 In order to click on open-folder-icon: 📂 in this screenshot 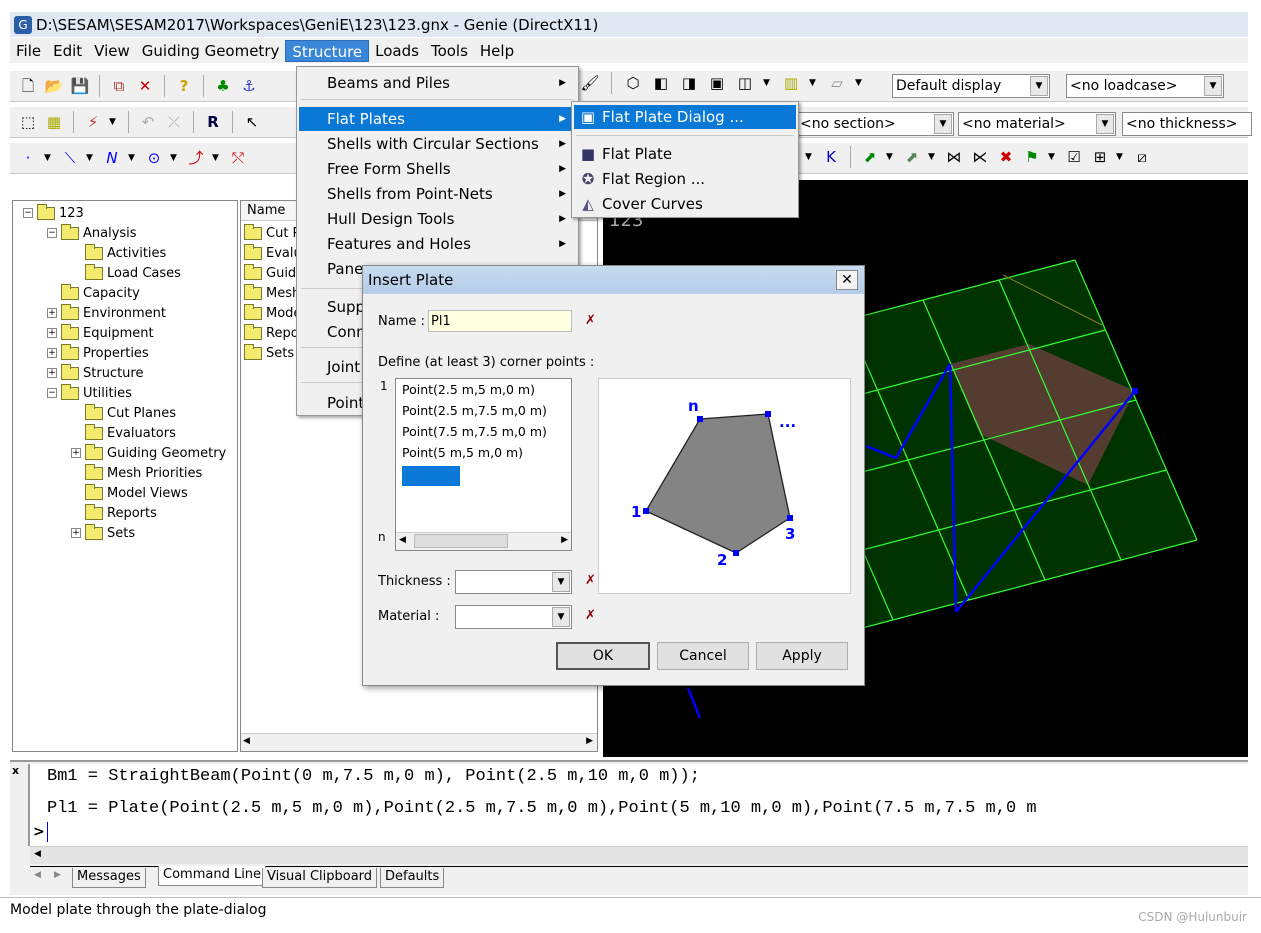, I will do `click(54, 86)`.